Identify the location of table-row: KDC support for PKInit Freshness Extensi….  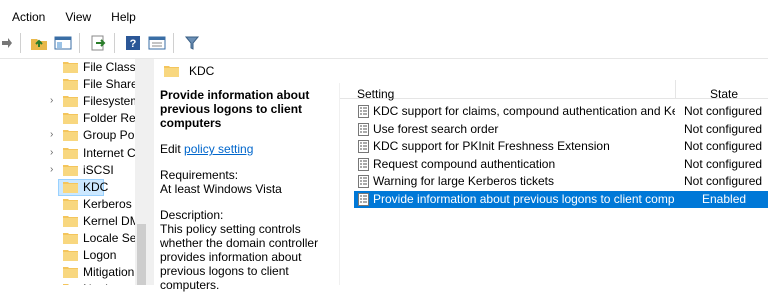
(561, 146).